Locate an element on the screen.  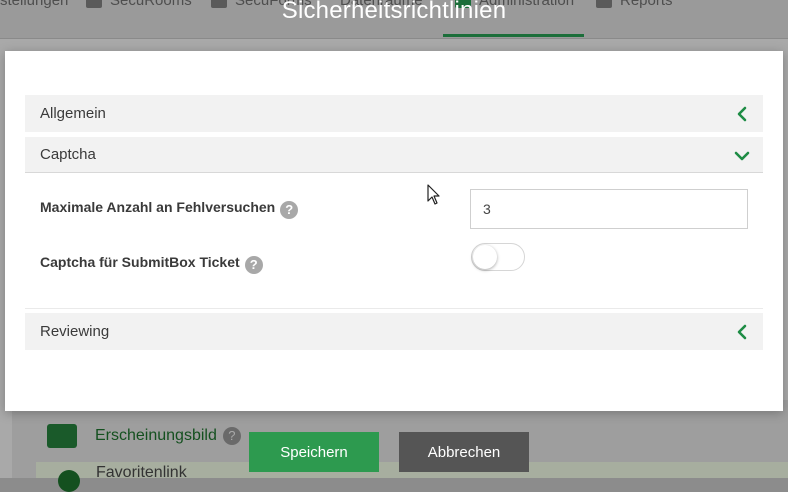
accordion-reviewing: Reviewing is located at coordinates (394, 331).